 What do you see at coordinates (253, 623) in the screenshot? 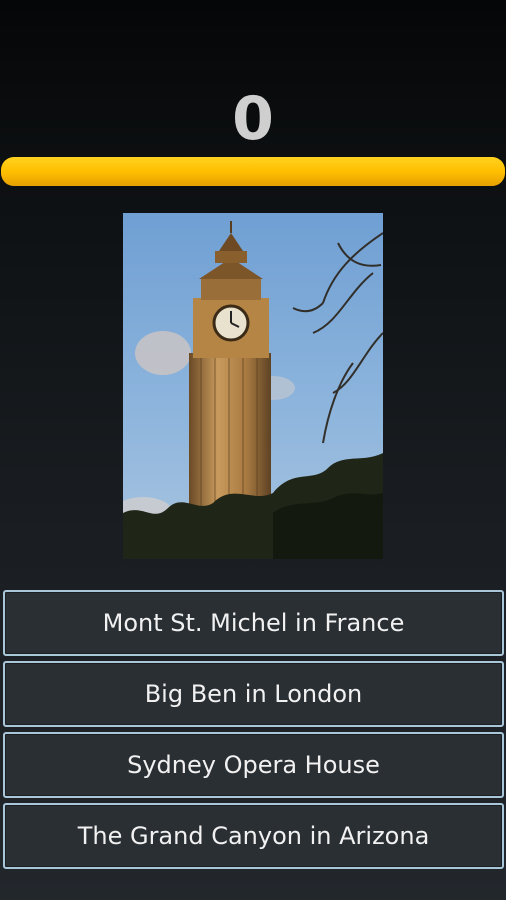
I see `answer-option: Mont St. Michel in France` at bounding box center [253, 623].